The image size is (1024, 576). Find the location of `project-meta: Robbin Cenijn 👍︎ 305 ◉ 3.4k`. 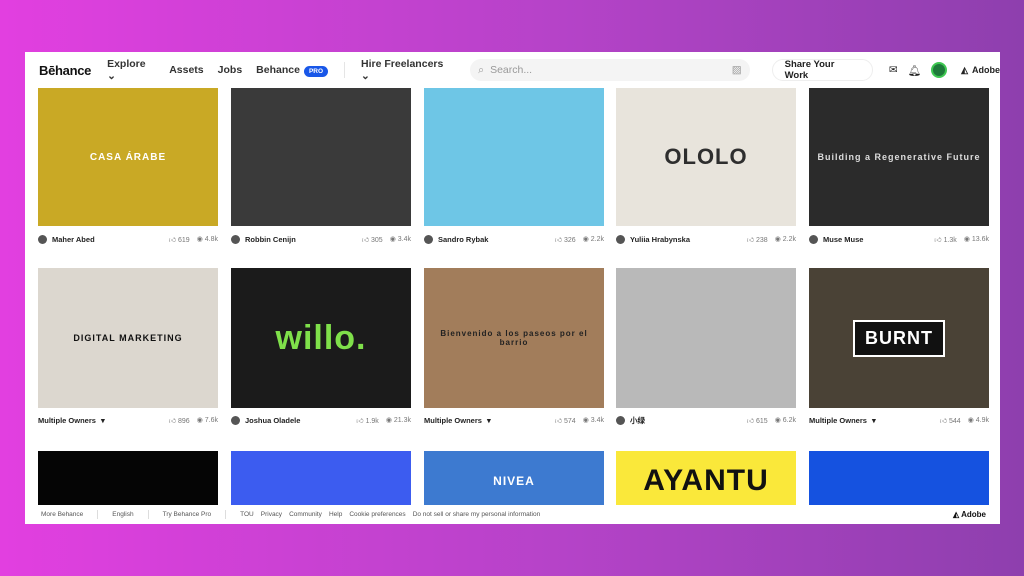

project-meta: Robbin Cenijn 👍︎ 305 ◉ 3.4k is located at coordinates (321, 239).